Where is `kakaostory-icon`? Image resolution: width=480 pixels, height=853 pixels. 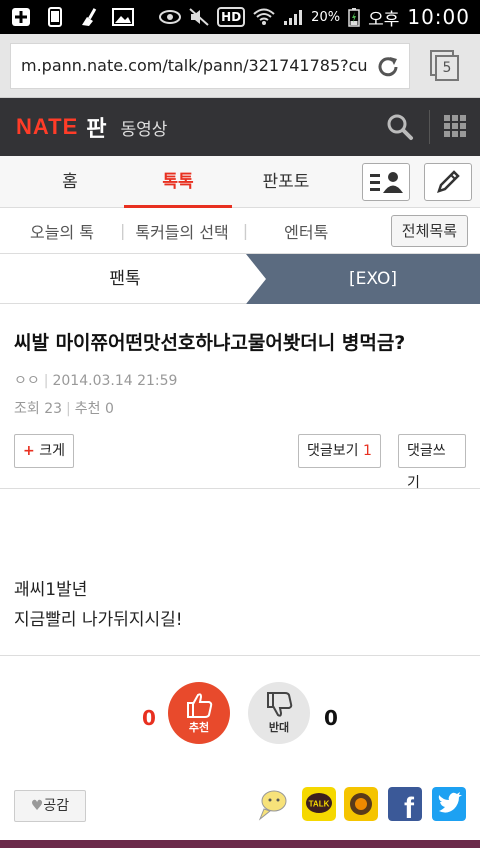
kakaostory-icon is located at coordinates (361, 804).